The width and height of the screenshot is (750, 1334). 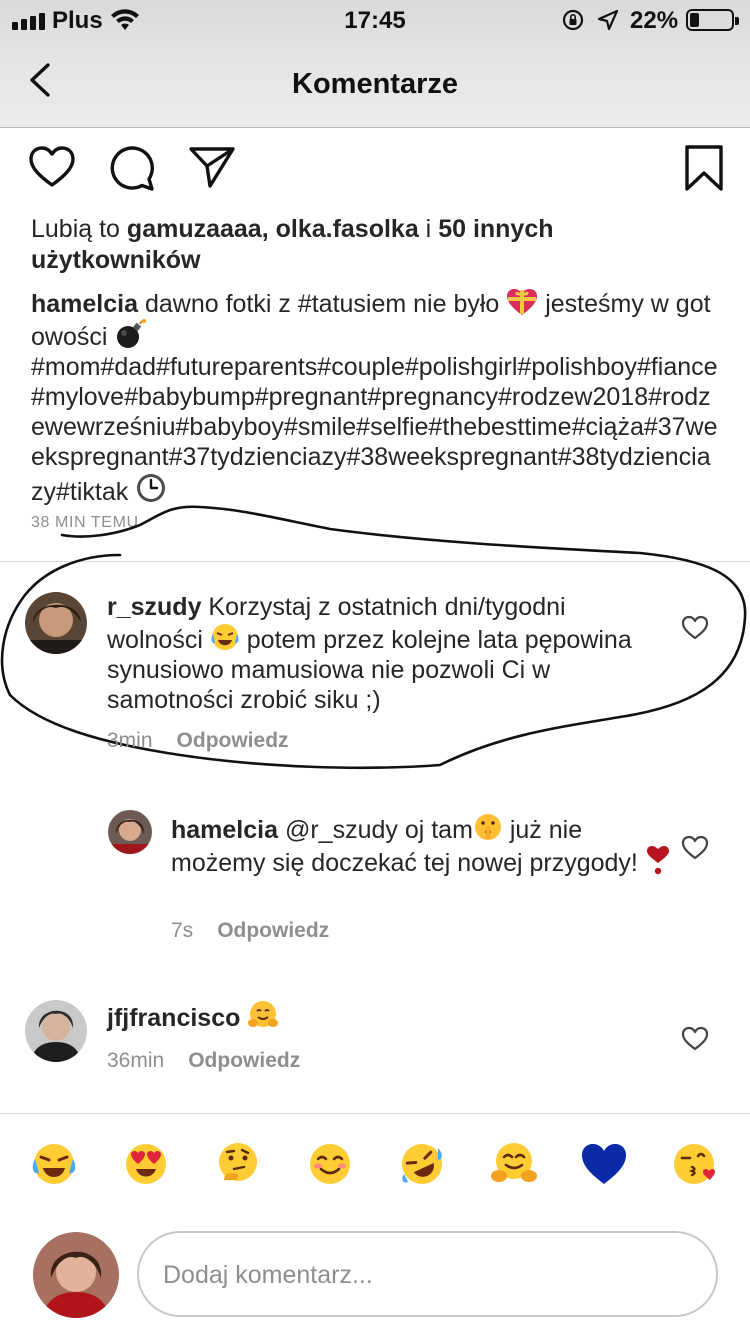 I want to click on rotation-lock-icon, so click(x=573, y=20).